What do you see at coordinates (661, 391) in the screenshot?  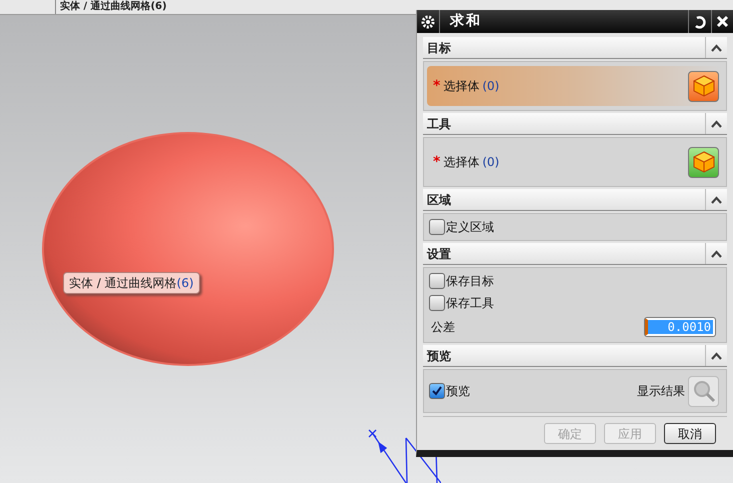 I see `show-result-label: 显示结果` at bounding box center [661, 391].